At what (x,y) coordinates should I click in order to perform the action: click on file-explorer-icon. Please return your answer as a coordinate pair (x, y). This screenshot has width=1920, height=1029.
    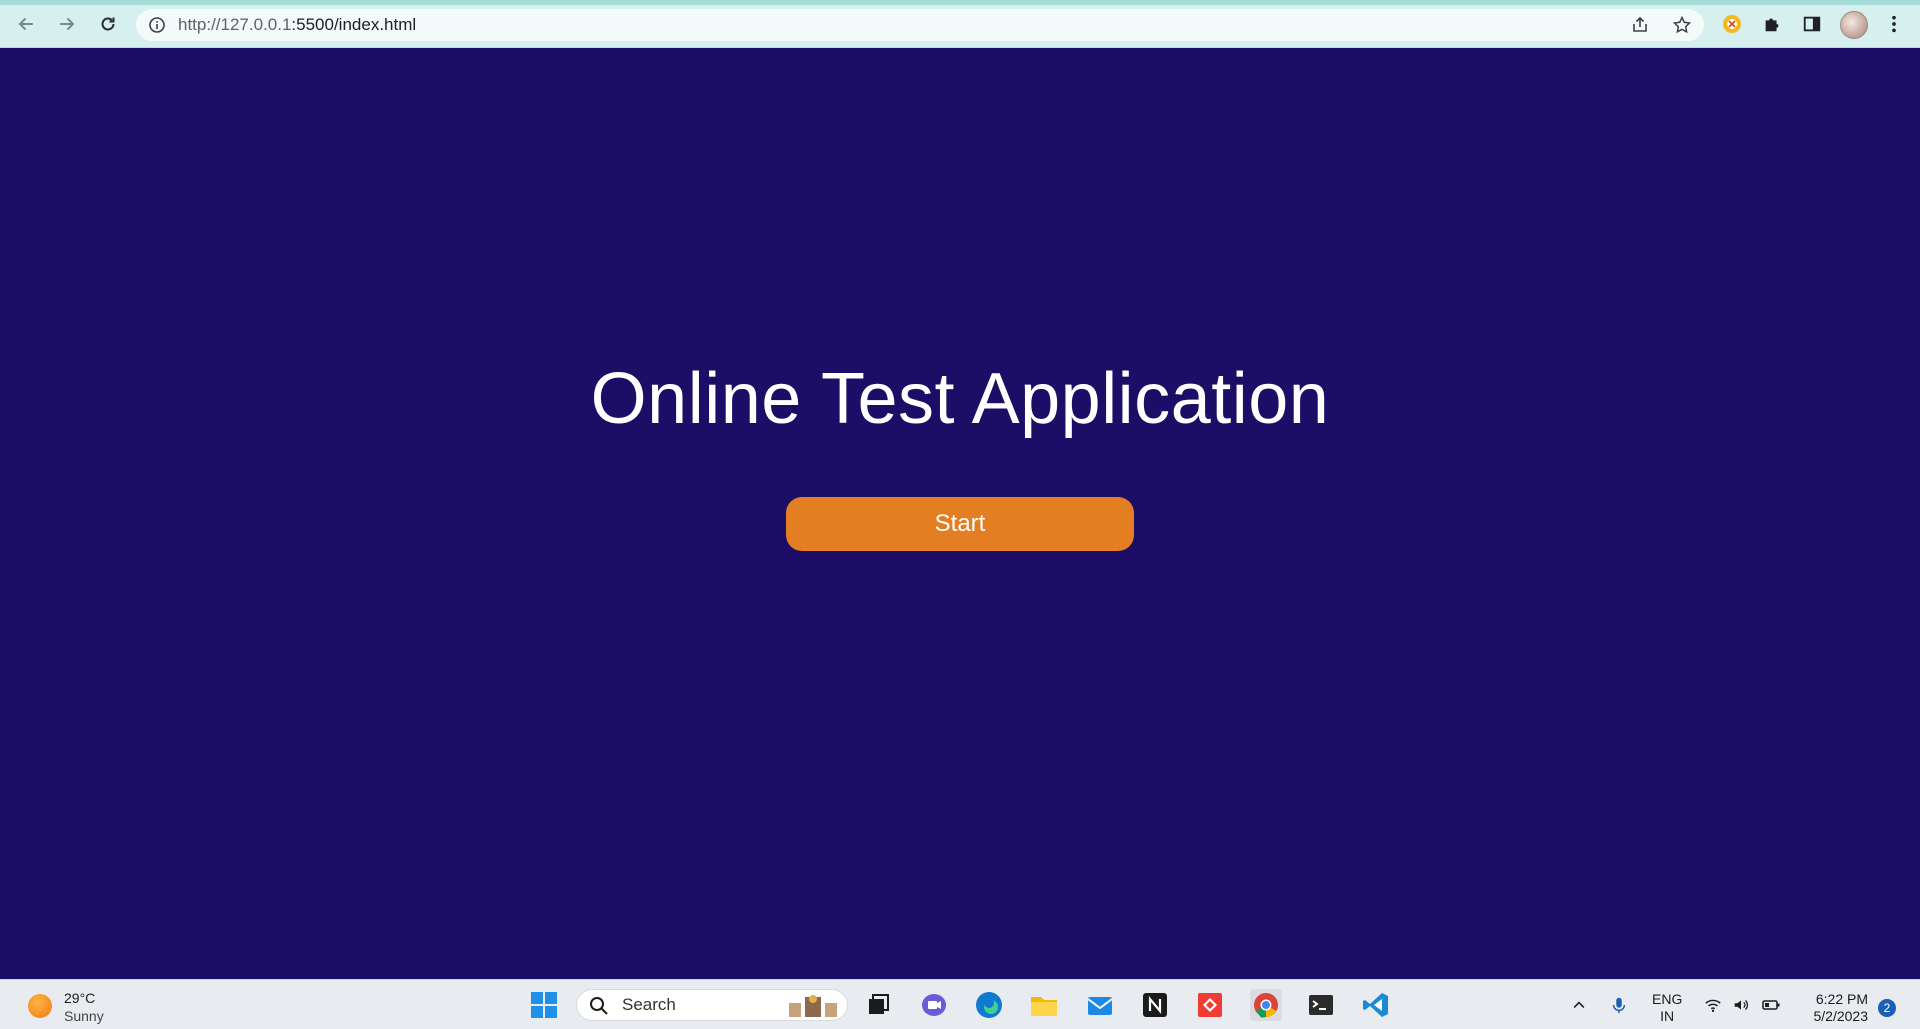
    Looking at the image, I should click on (1044, 1006).